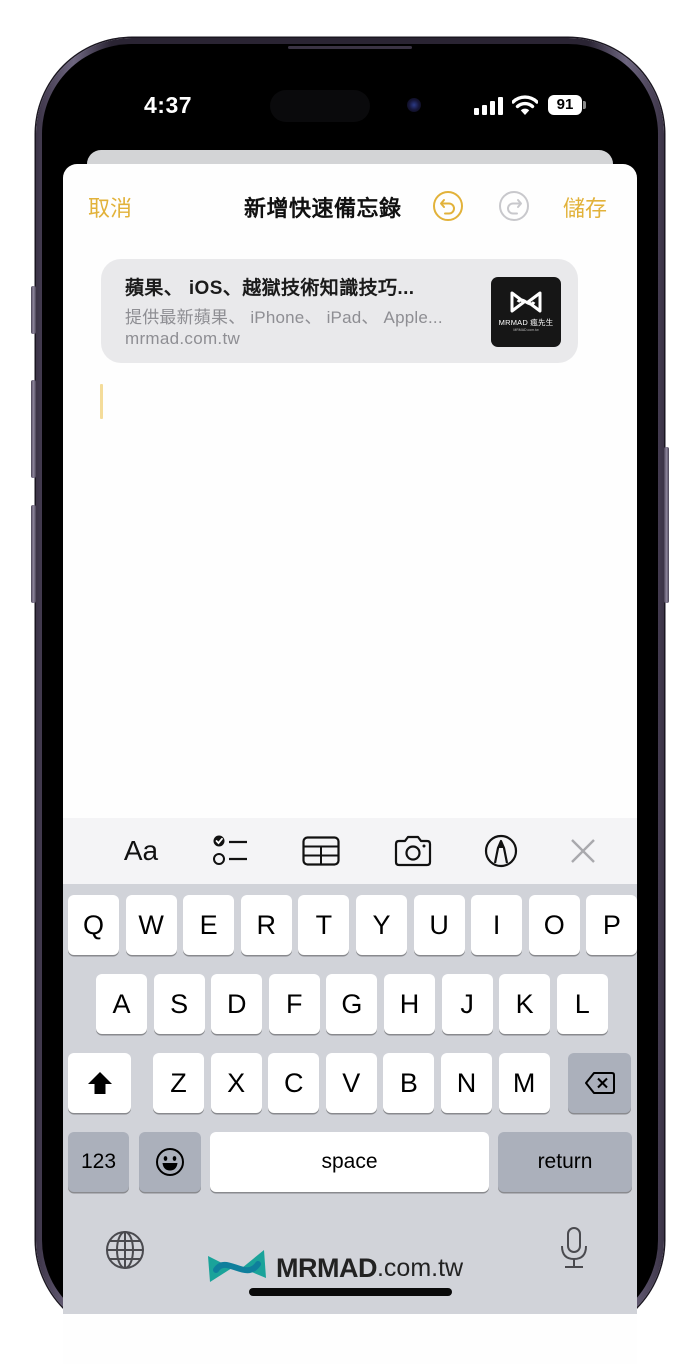  I want to click on key-t: T, so click(324, 925).